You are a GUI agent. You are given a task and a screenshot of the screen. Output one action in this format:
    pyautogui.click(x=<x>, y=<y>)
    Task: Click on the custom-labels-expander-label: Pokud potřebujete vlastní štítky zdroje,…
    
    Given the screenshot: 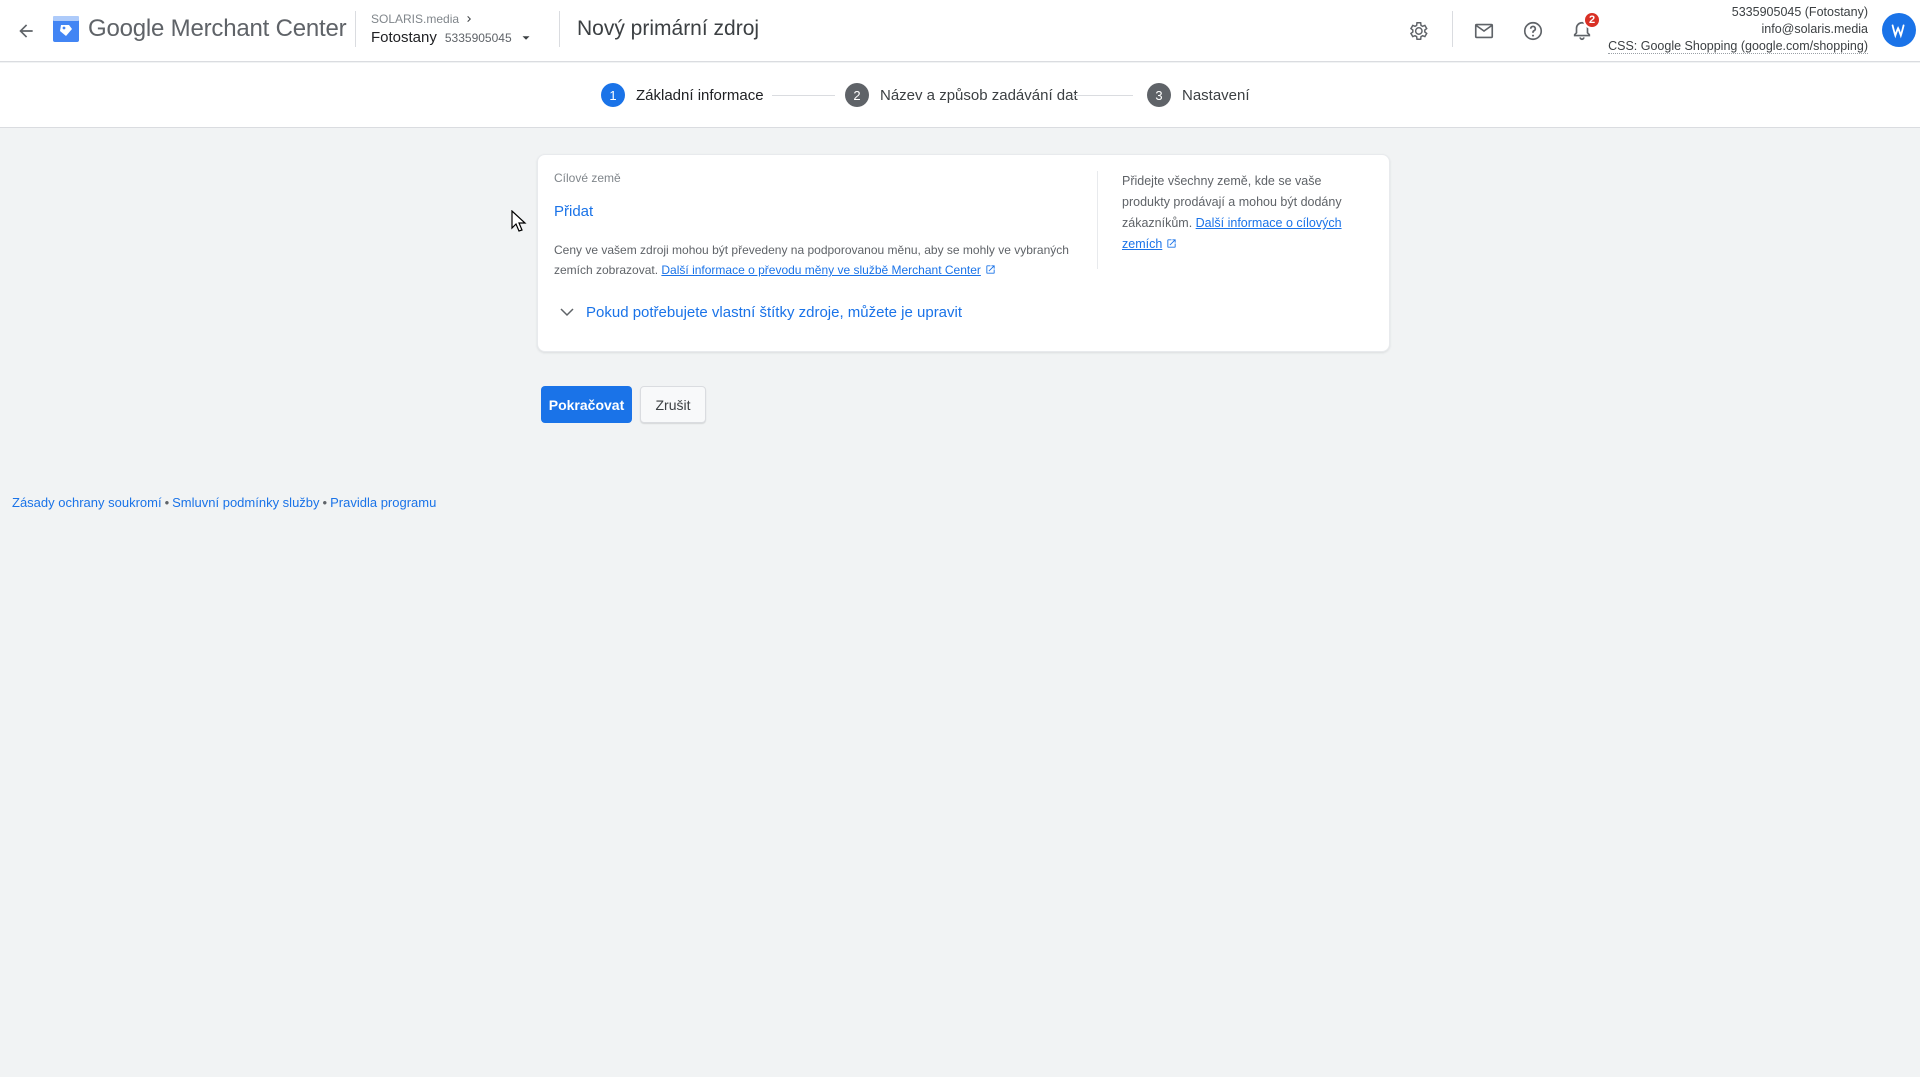 What is the action you would take?
    pyautogui.click(x=774, y=312)
    